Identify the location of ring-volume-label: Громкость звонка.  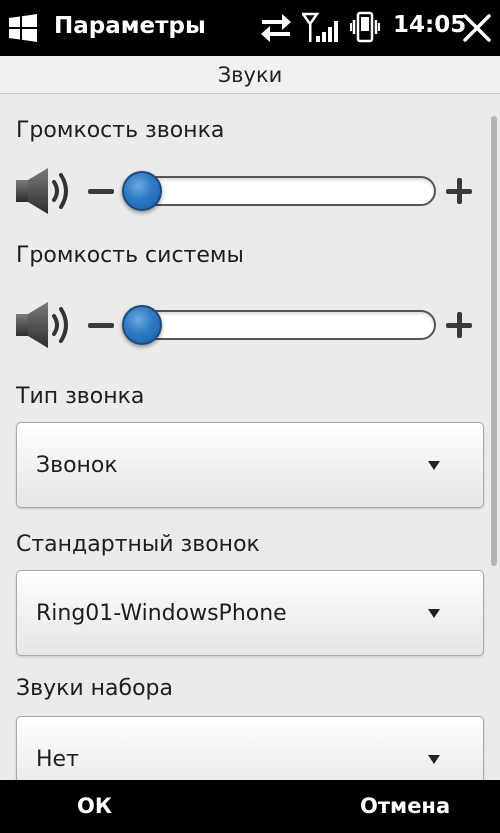
(120, 130).